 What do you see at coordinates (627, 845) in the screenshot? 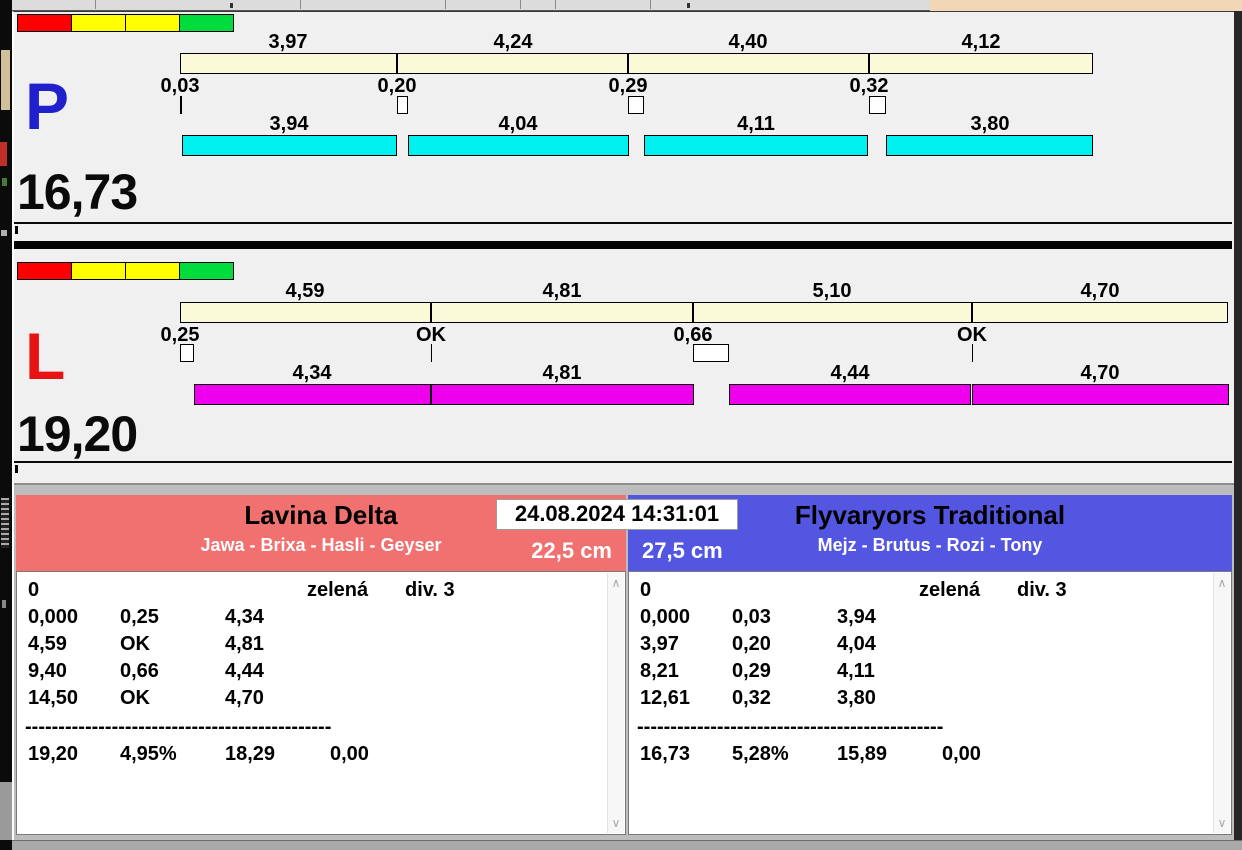
I see `window-bottom-border` at bounding box center [627, 845].